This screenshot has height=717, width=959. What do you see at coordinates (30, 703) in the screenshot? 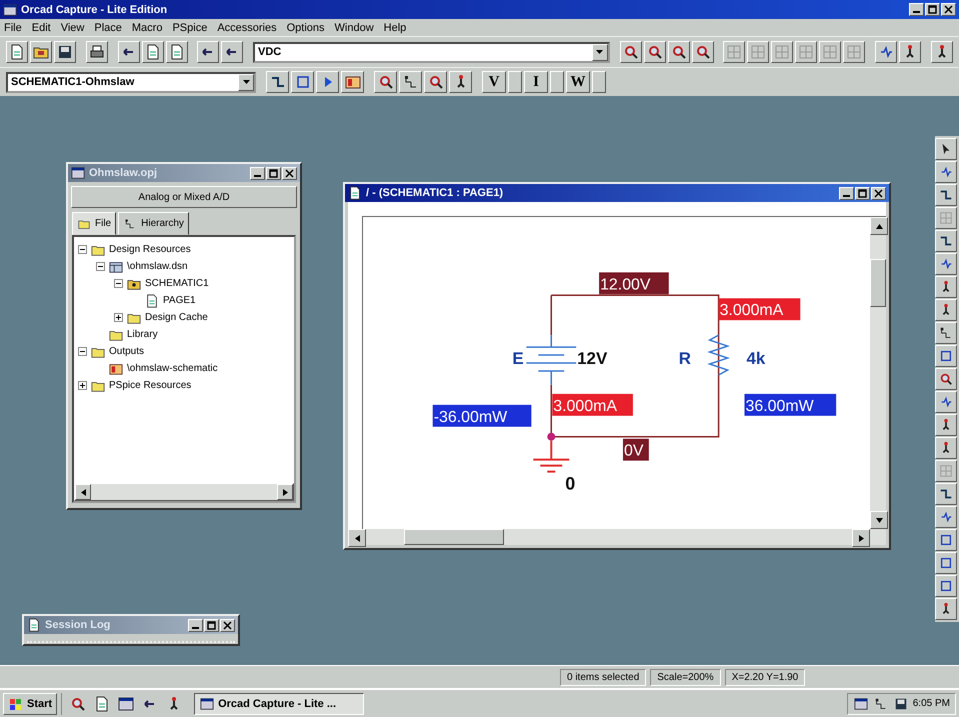
I see `start-button: Start` at bounding box center [30, 703].